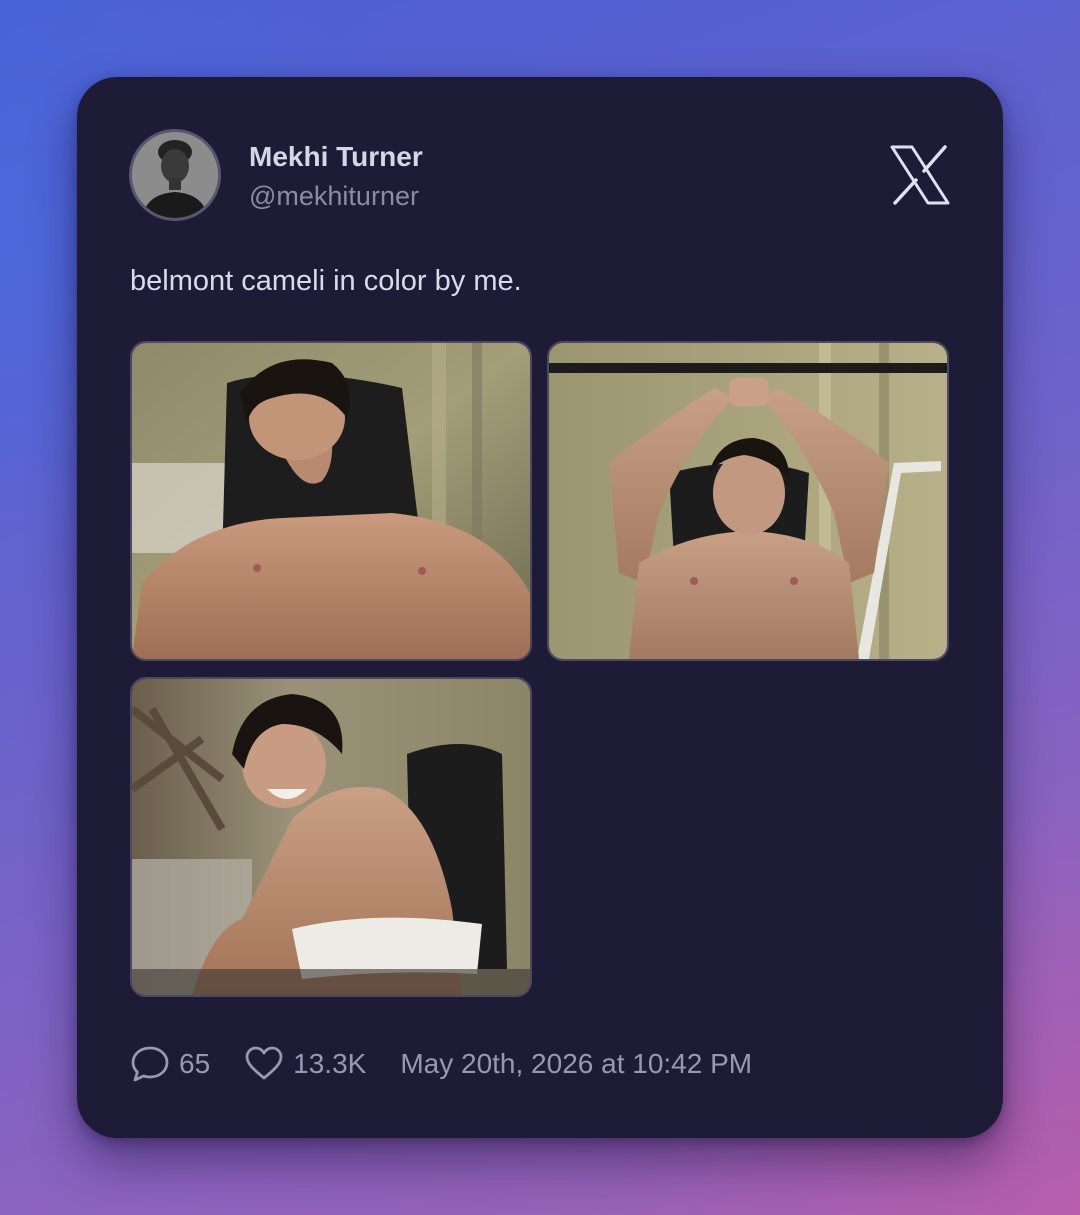 This screenshot has width=1080, height=1215. I want to click on post-footer: 65 13.3K May 20th, 2026 at 10:42 PM, so click(441, 1064).